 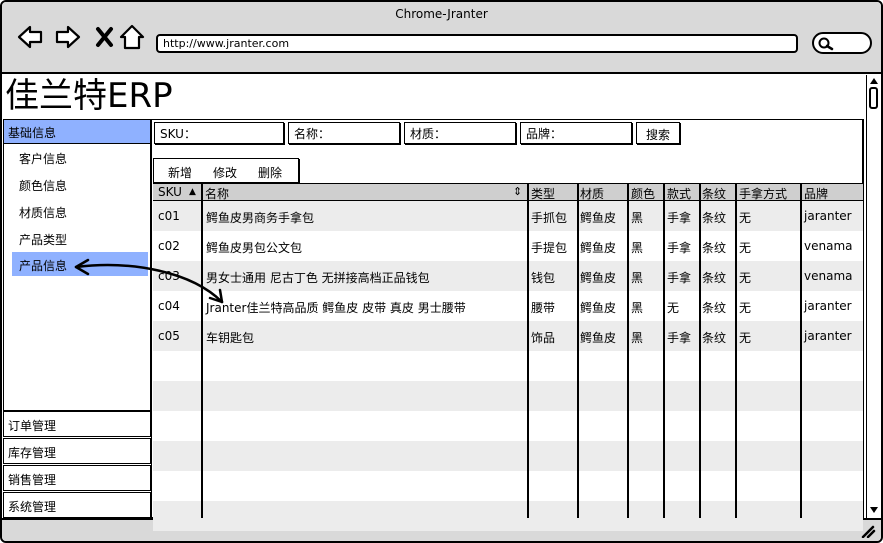 What do you see at coordinates (180, 172) in the screenshot?
I see `add-button: 新增` at bounding box center [180, 172].